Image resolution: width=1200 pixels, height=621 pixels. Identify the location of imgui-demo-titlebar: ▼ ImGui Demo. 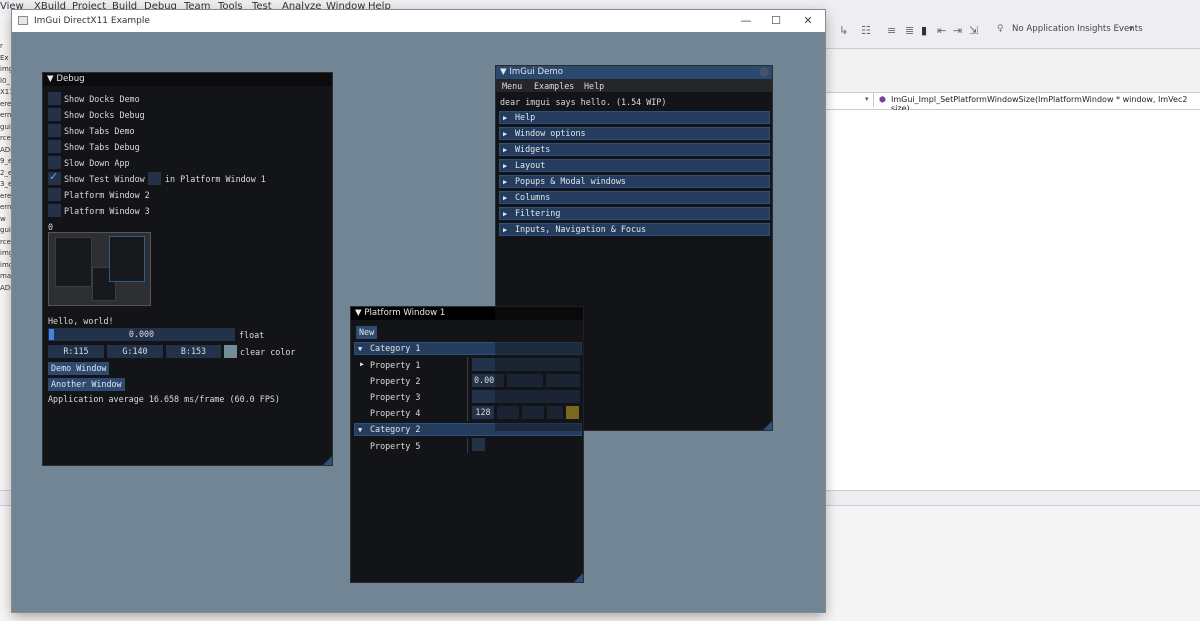
(634, 72).